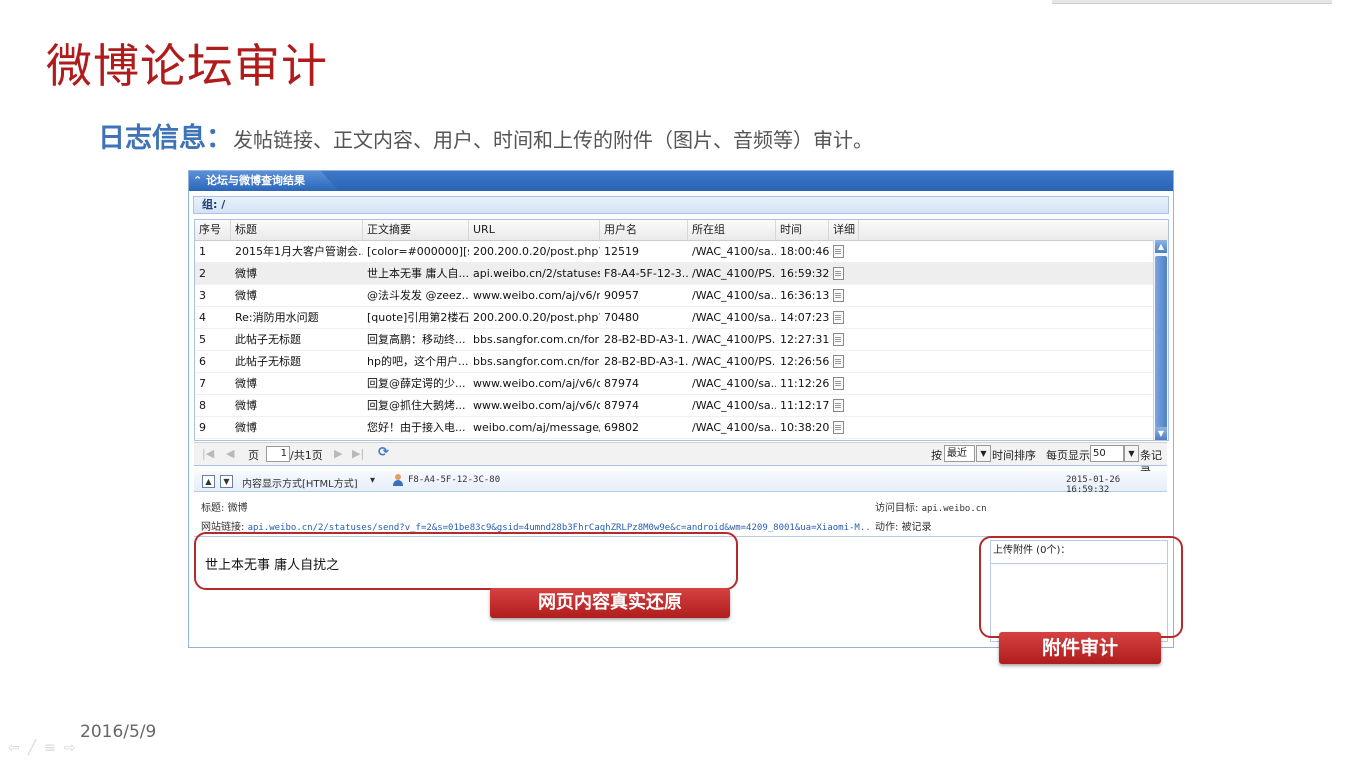  Describe the element at coordinates (644, 230) in the screenshot. I see `col-header-user: 用户名` at that location.